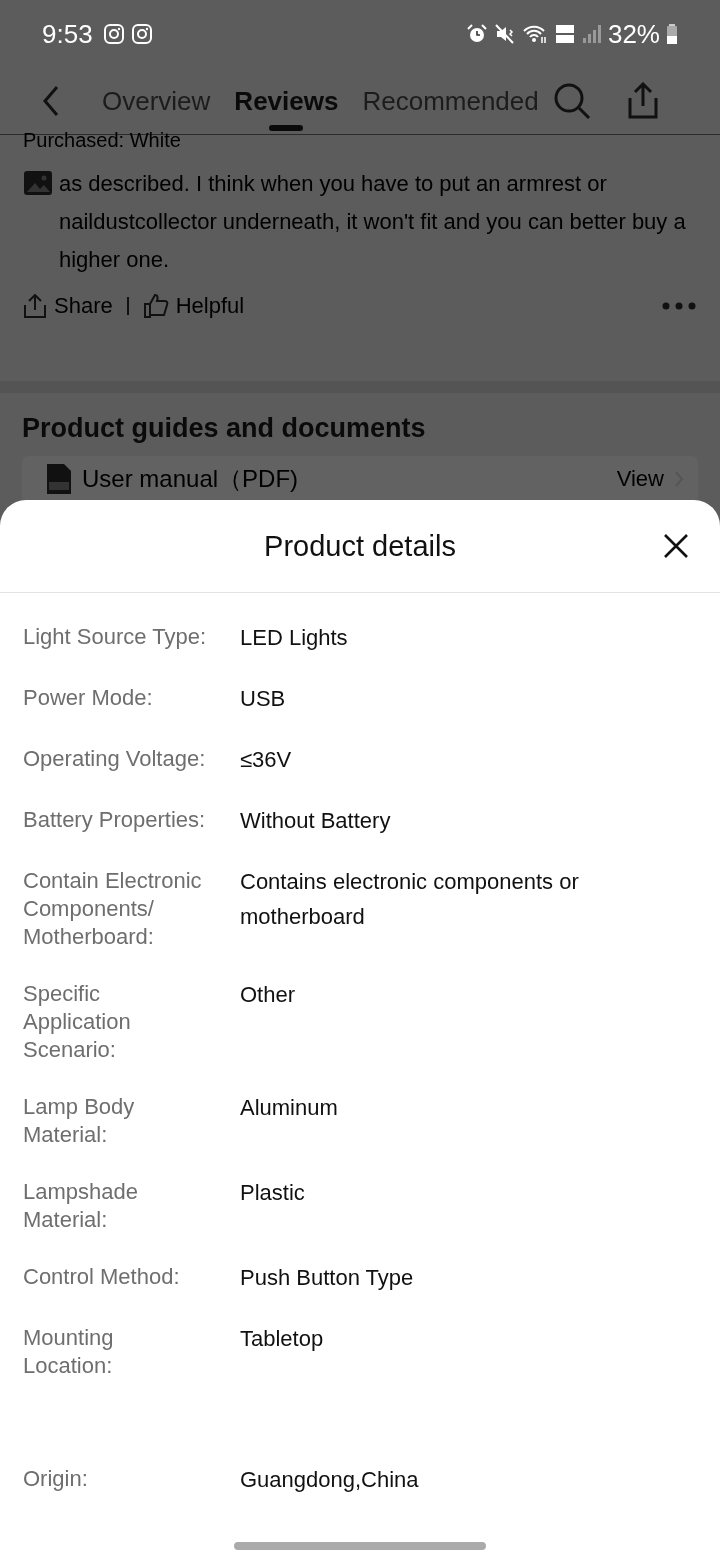 This screenshot has height=1560, width=720. Describe the element at coordinates (266, 760) in the screenshot. I see `detail-value: ≤36V` at that location.